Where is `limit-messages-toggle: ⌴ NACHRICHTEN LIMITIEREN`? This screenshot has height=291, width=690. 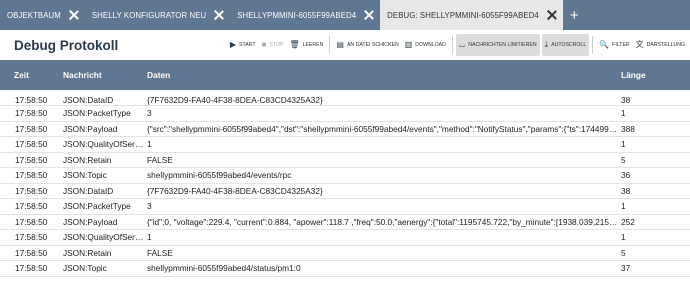
limit-messages-toggle: ⌴ NACHRICHTEN LIMITIEREN is located at coordinates (497, 45).